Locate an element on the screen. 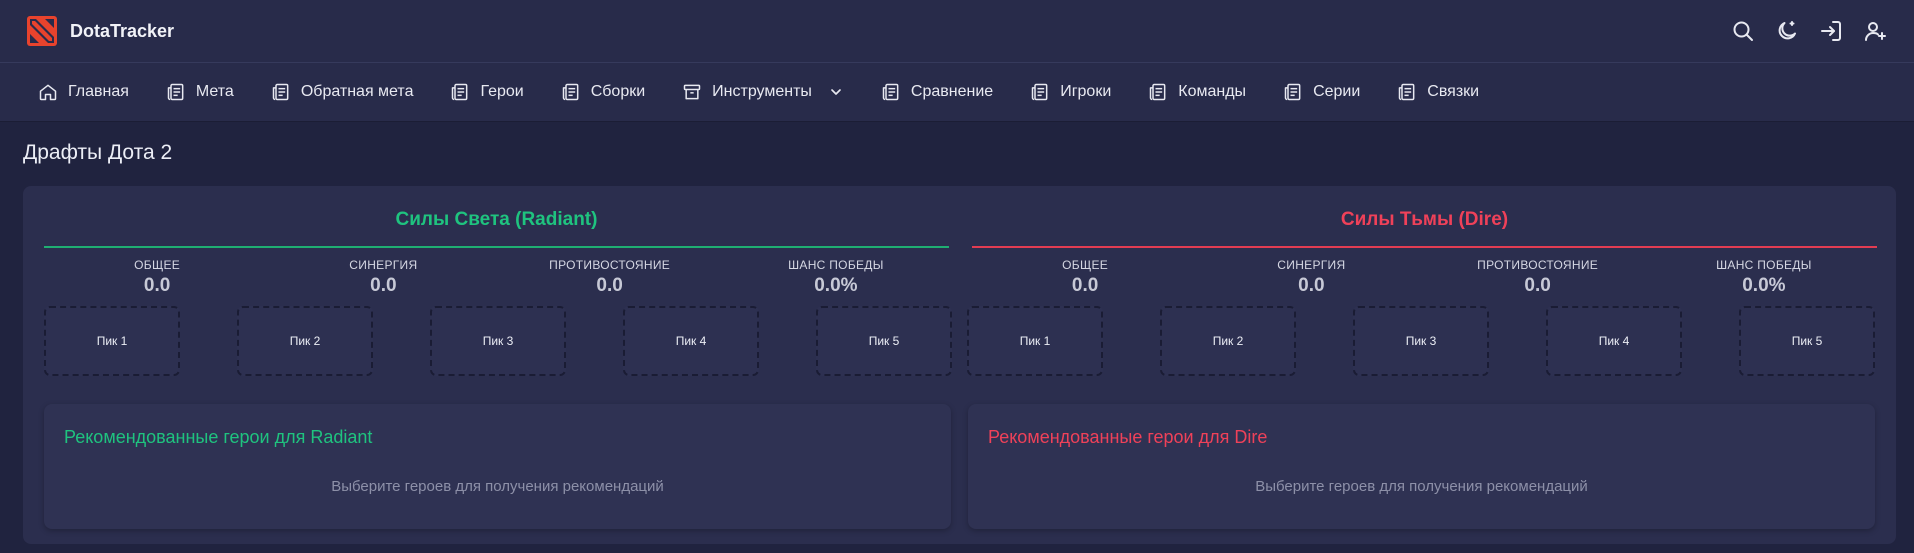 The width and height of the screenshot is (1914, 553). nav-item-1: Главная is located at coordinates (83, 92).